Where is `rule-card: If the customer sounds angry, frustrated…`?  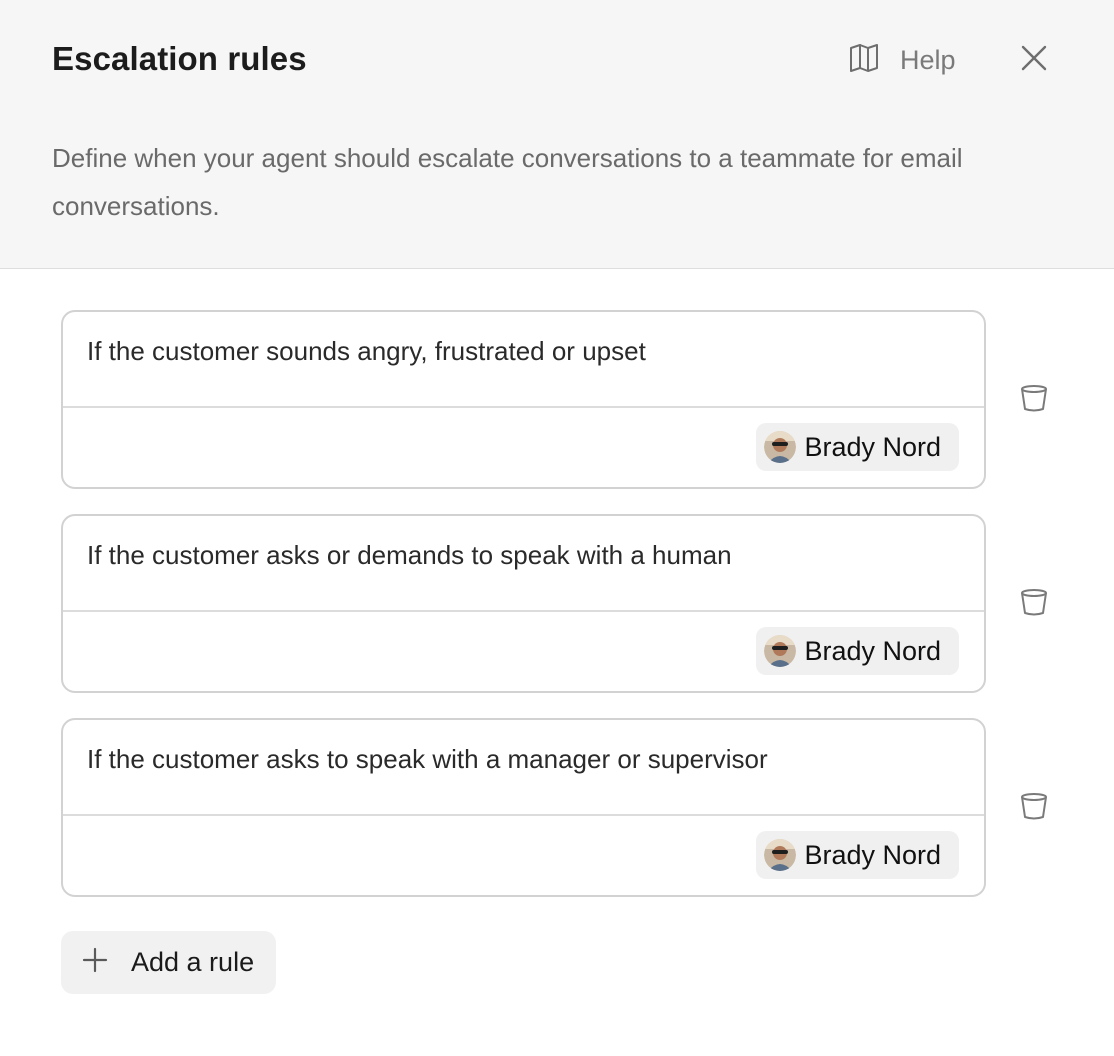
rule-card: If the customer sounds angry, frustrated… is located at coordinates (523, 399).